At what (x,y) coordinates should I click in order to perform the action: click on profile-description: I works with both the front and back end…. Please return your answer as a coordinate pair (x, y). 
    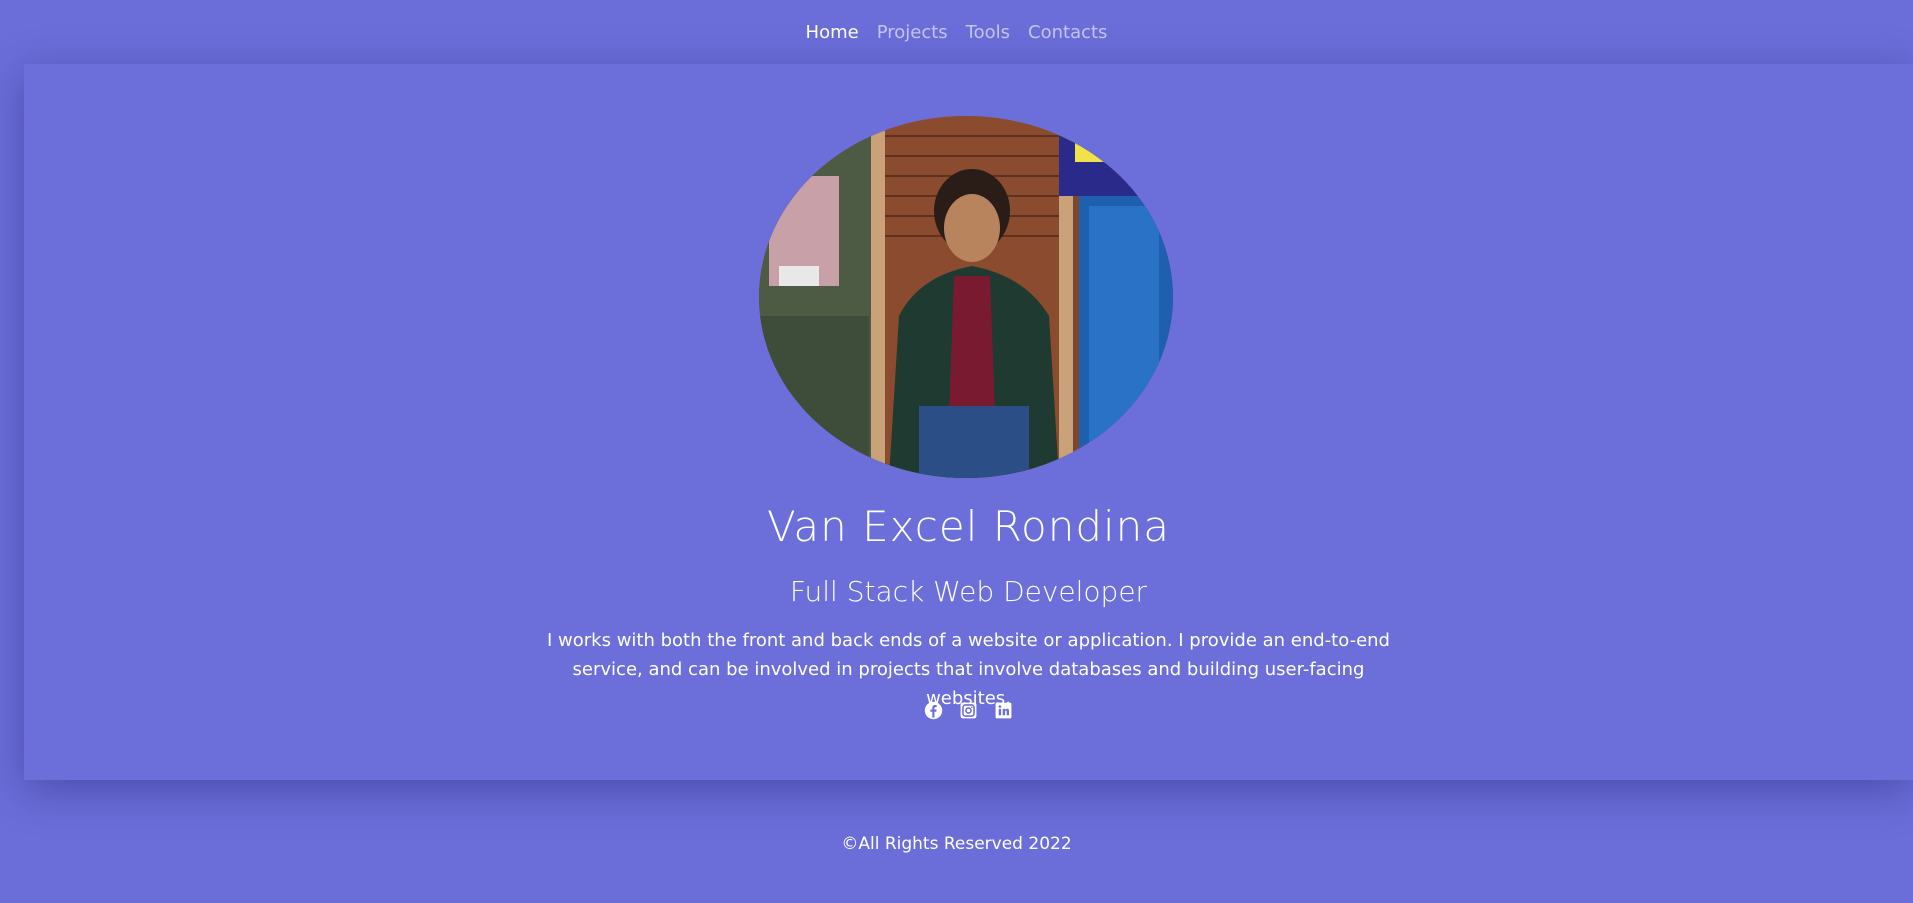
    Looking at the image, I should click on (968, 669).